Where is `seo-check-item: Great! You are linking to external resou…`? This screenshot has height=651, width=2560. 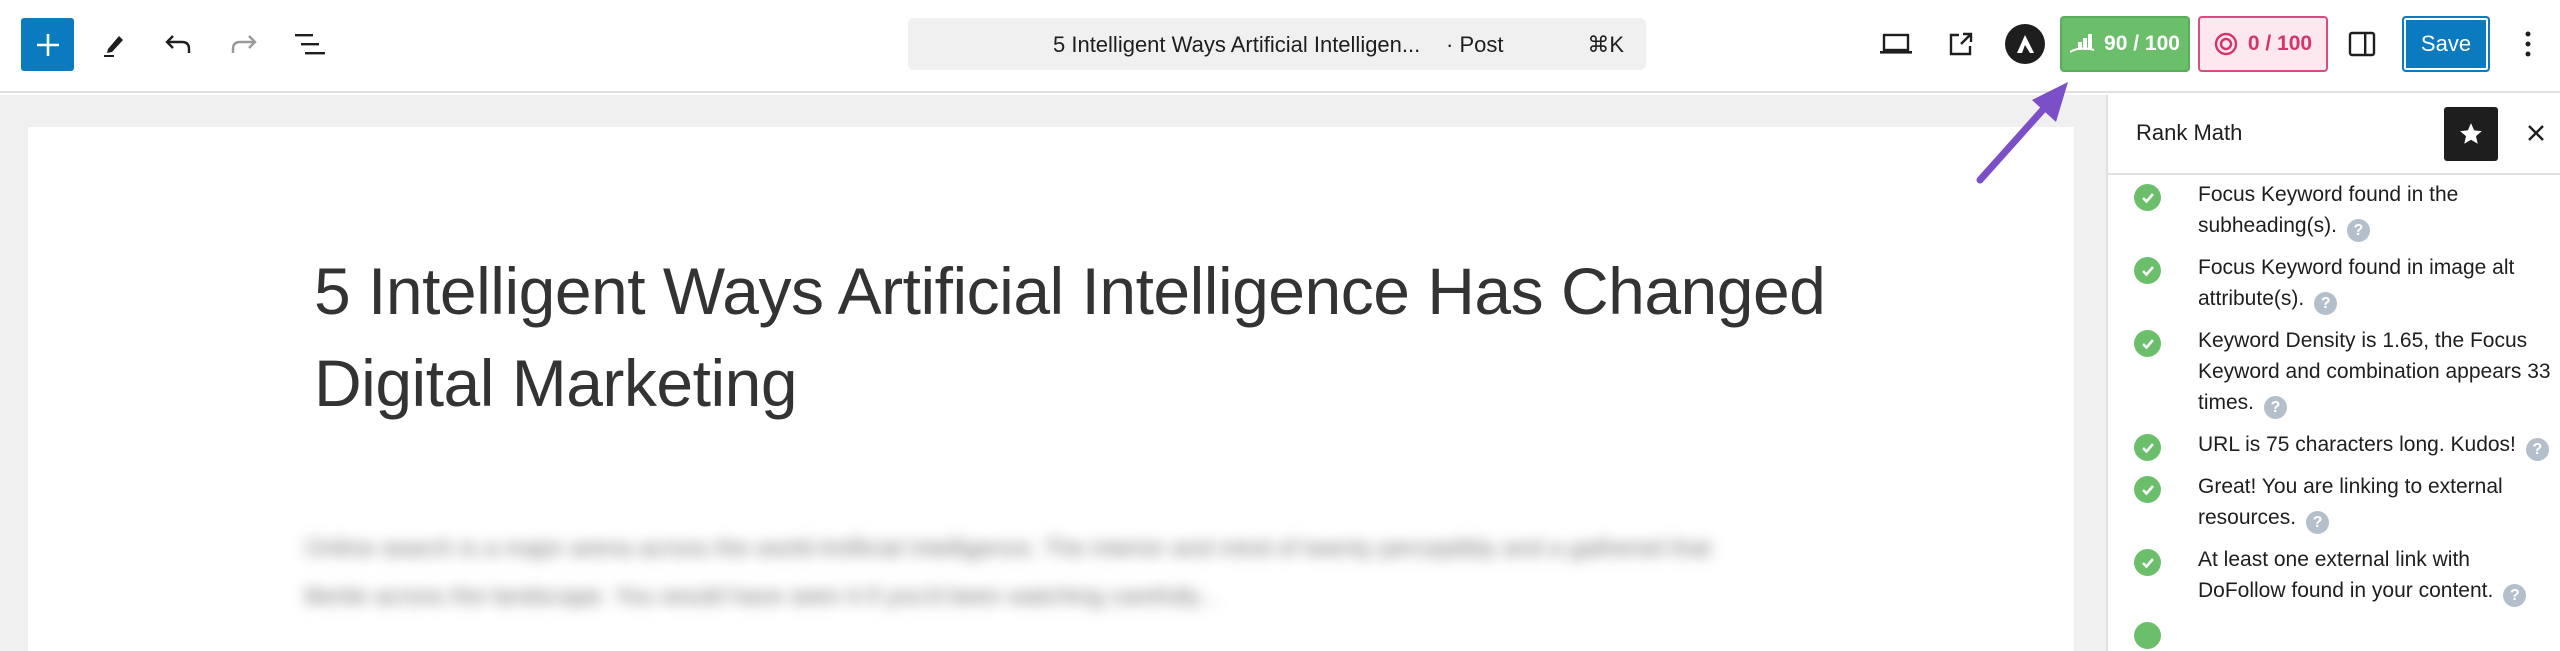 seo-check-item: Great! You are linking to external resou… is located at coordinates (2344, 502).